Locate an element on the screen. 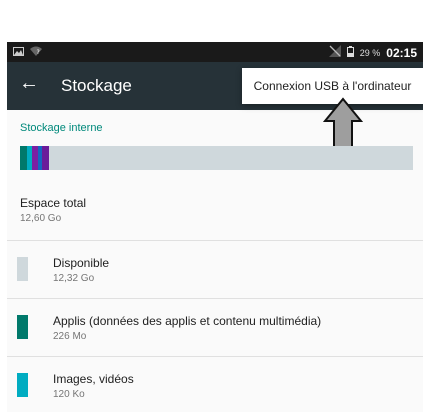 The image size is (423, 412). section-internal-storage: Stockage interne is located at coordinates (61, 128).